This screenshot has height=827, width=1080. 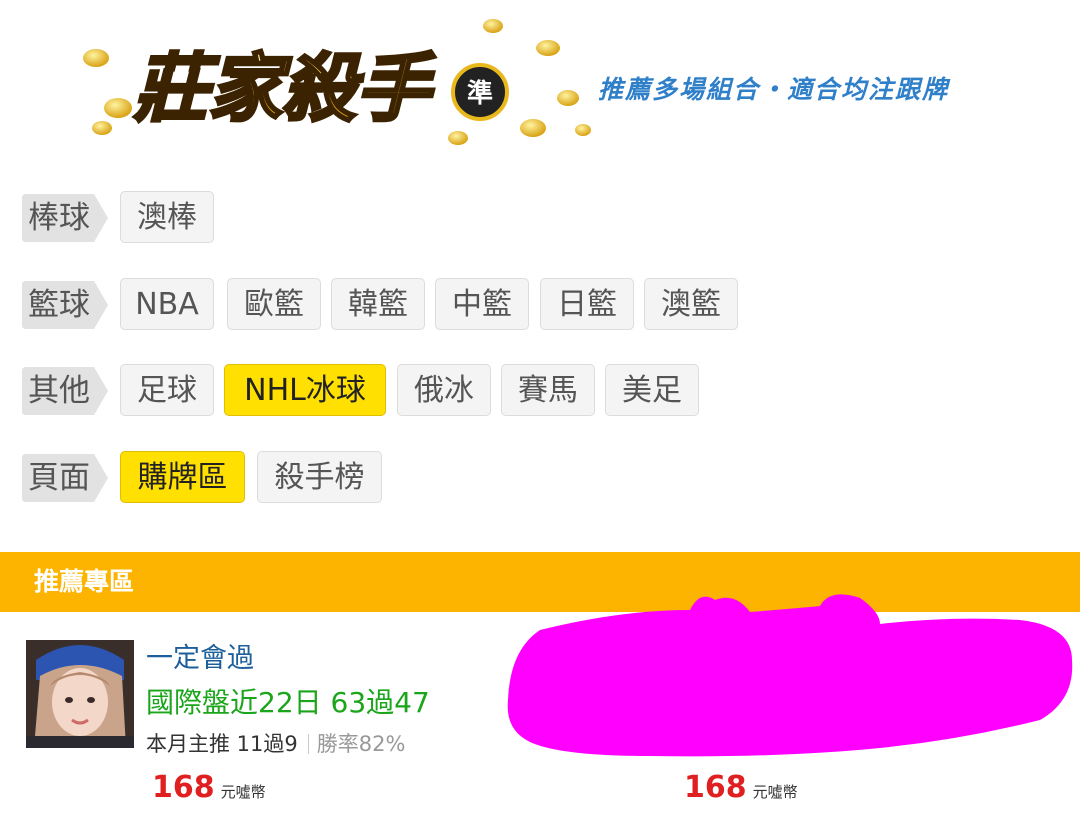 I want to click on tag-euro-basketball: 歐籃, so click(x=274, y=304).